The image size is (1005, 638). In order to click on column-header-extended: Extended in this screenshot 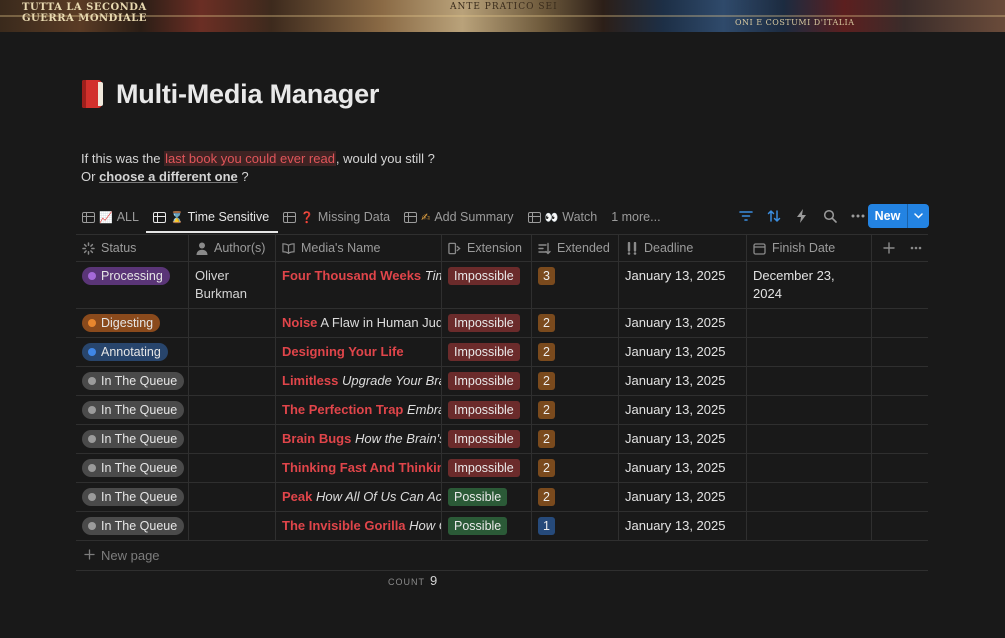, I will do `click(575, 248)`.